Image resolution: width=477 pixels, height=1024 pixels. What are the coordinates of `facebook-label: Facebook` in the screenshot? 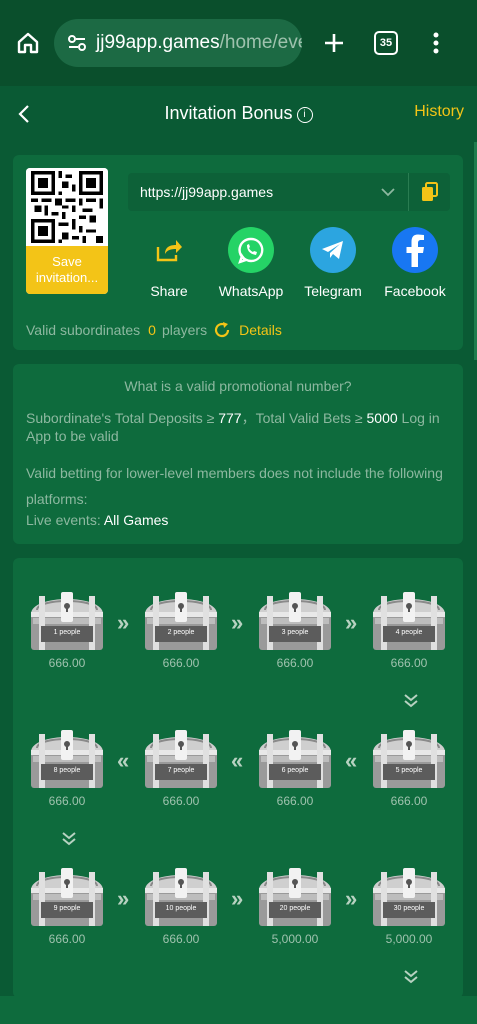 It's located at (415, 291).